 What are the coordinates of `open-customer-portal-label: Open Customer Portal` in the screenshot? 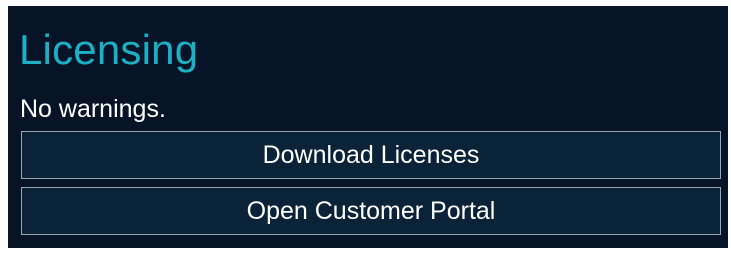 It's located at (371, 210).